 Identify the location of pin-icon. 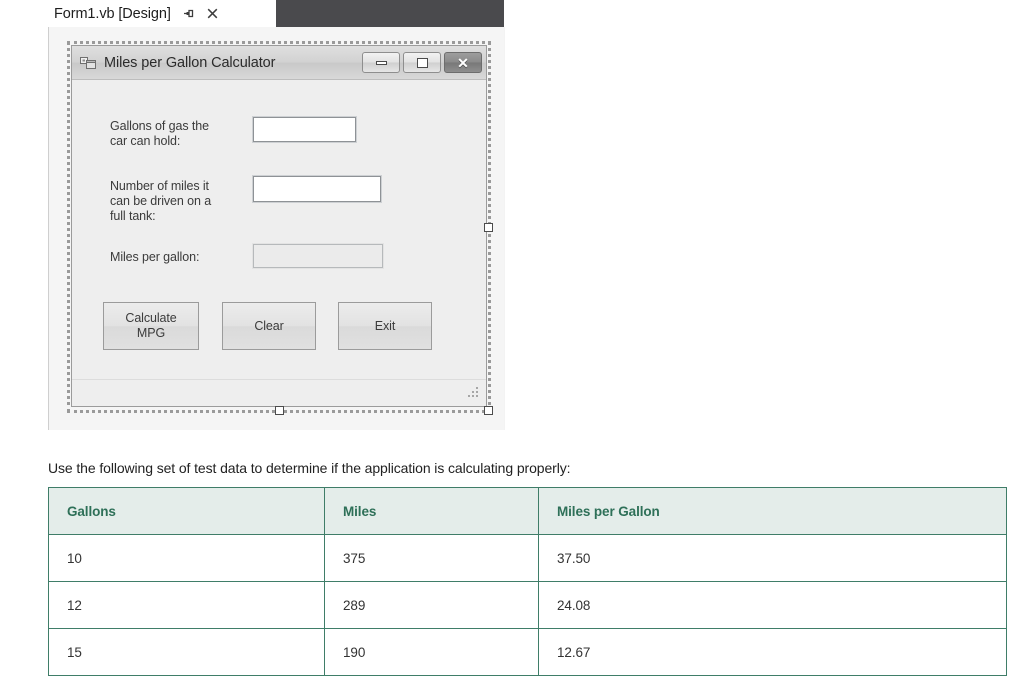
(188, 13).